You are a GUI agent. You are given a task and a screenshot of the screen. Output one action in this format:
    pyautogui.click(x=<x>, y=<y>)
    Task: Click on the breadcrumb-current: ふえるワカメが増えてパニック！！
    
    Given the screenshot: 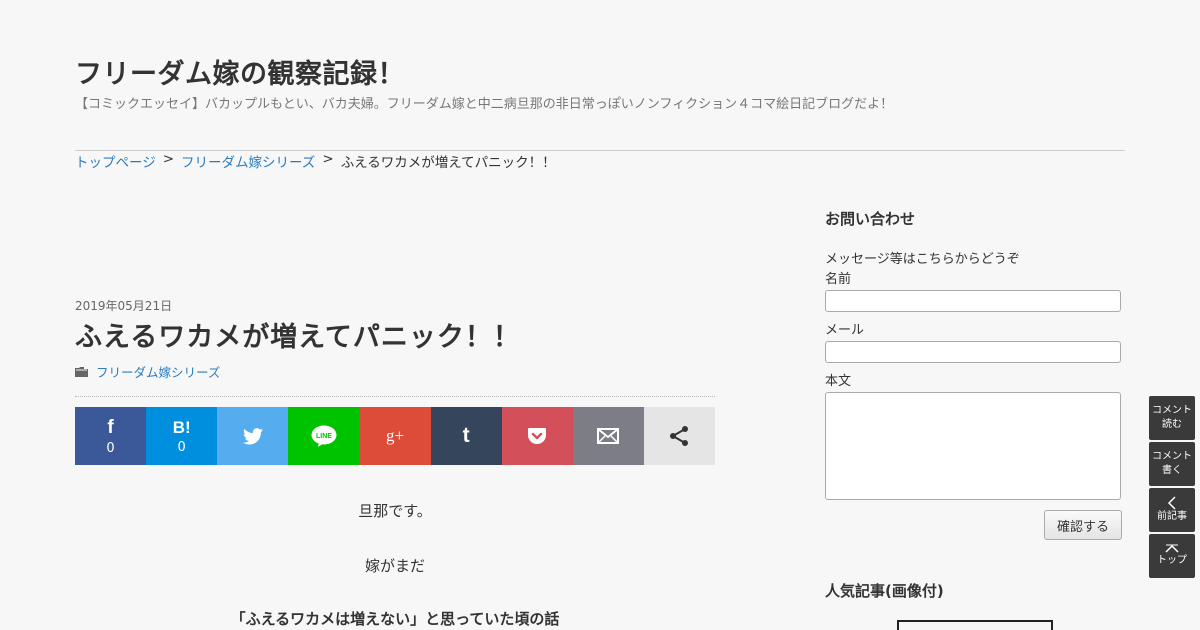 What is the action you would take?
    pyautogui.click(x=448, y=163)
    